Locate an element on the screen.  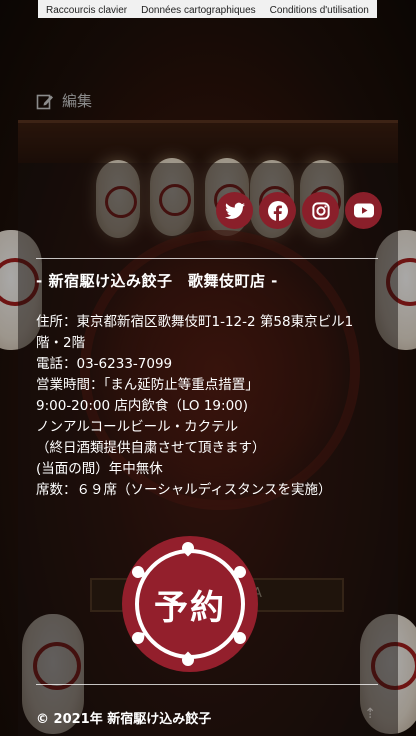
instagram-icon is located at coordinates (320, 210).